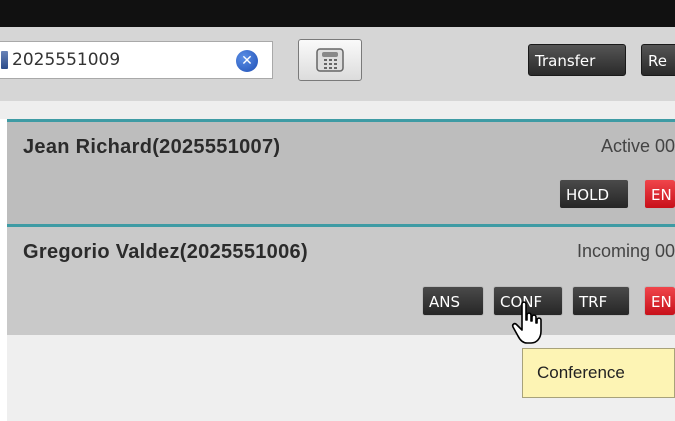 The height and width of the screenshot is (421, 675). I want to click on call-status: Incoming 00, so click(625, 251).